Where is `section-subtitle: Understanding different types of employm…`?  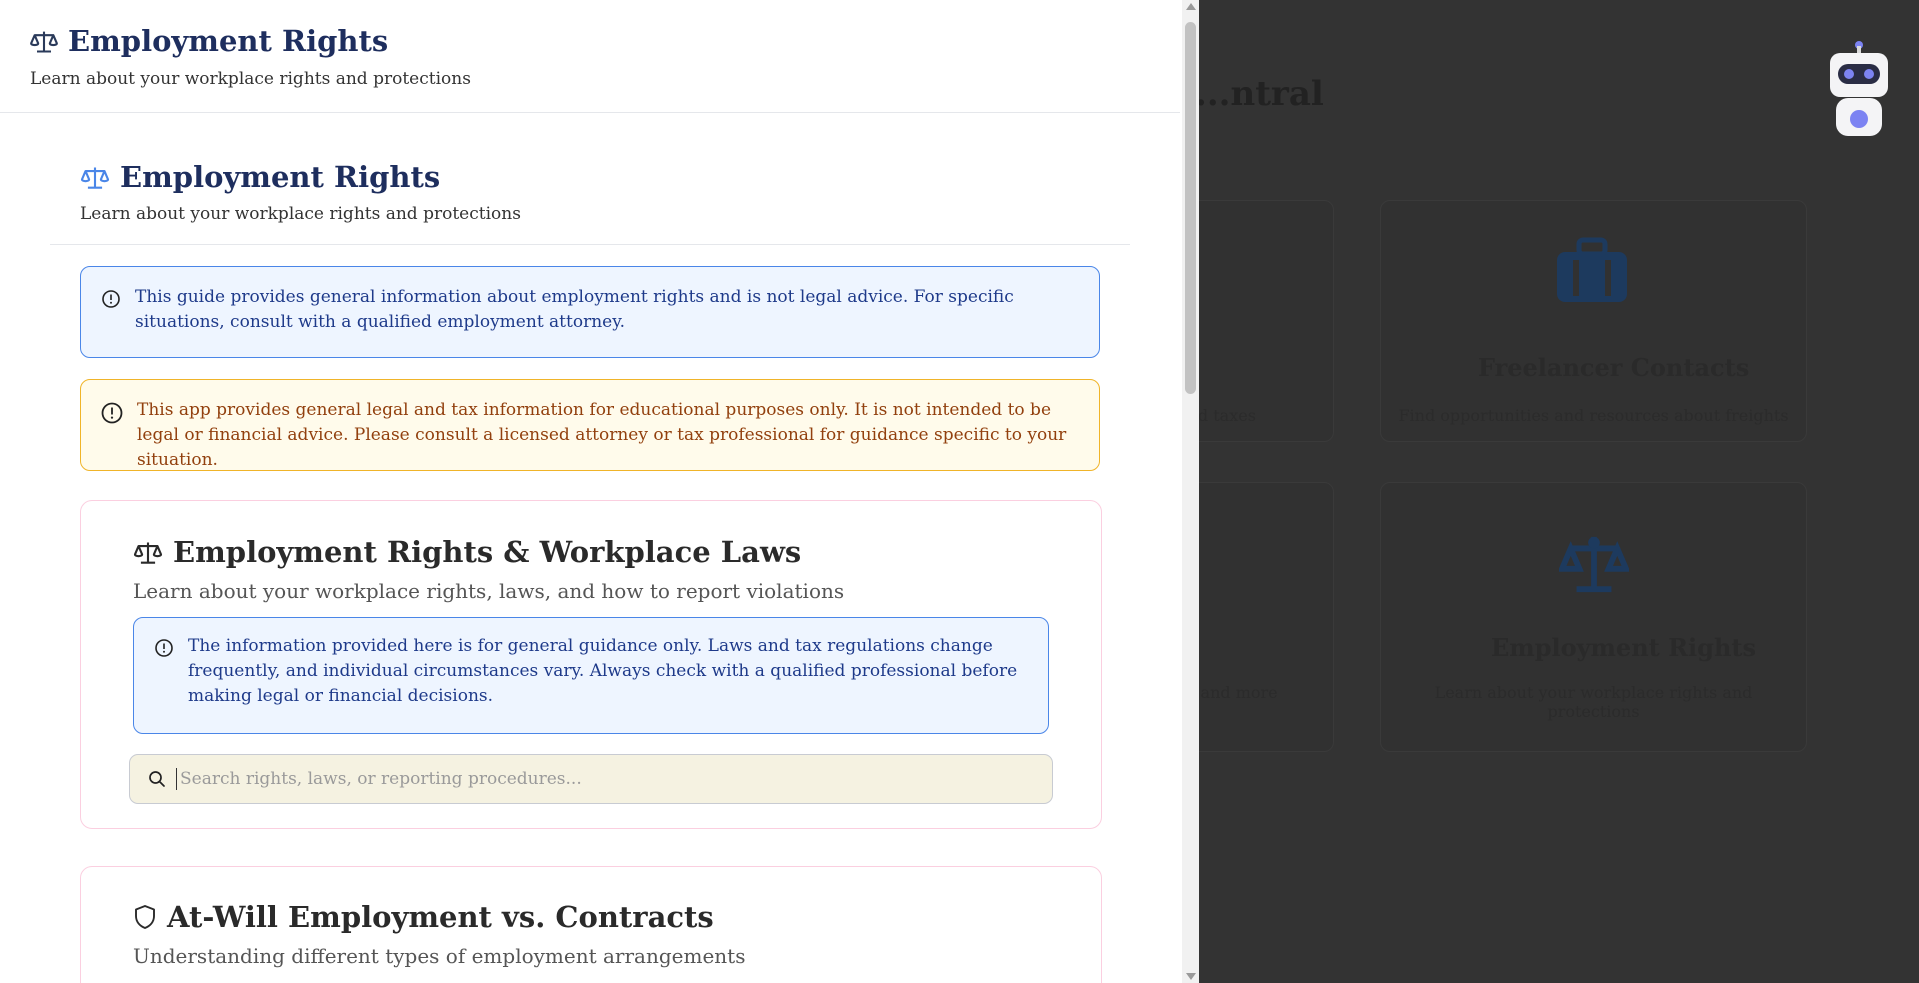
section-subtitle: Understanding different types of employm… is located at coordinates (439, 956).